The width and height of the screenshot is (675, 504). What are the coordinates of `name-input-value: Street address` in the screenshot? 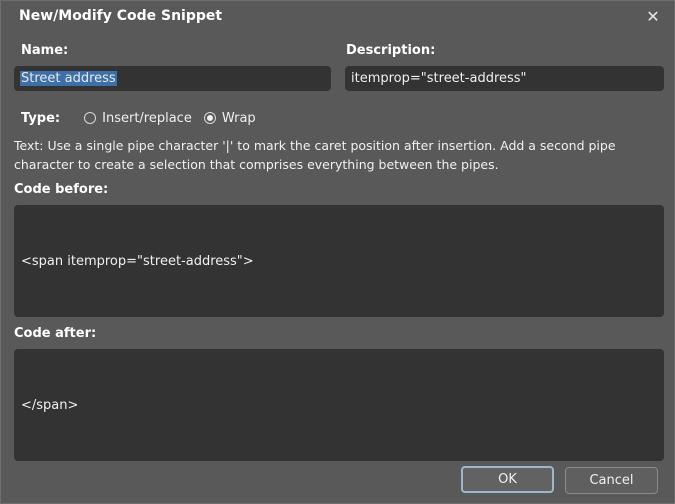 It's located at (68, 78).